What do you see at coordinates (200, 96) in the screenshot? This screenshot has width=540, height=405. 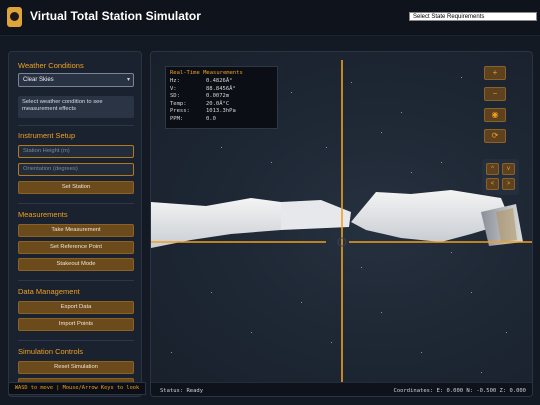 I see `readout-row: SD: 0.0072m` at bounding box center [200, 96].